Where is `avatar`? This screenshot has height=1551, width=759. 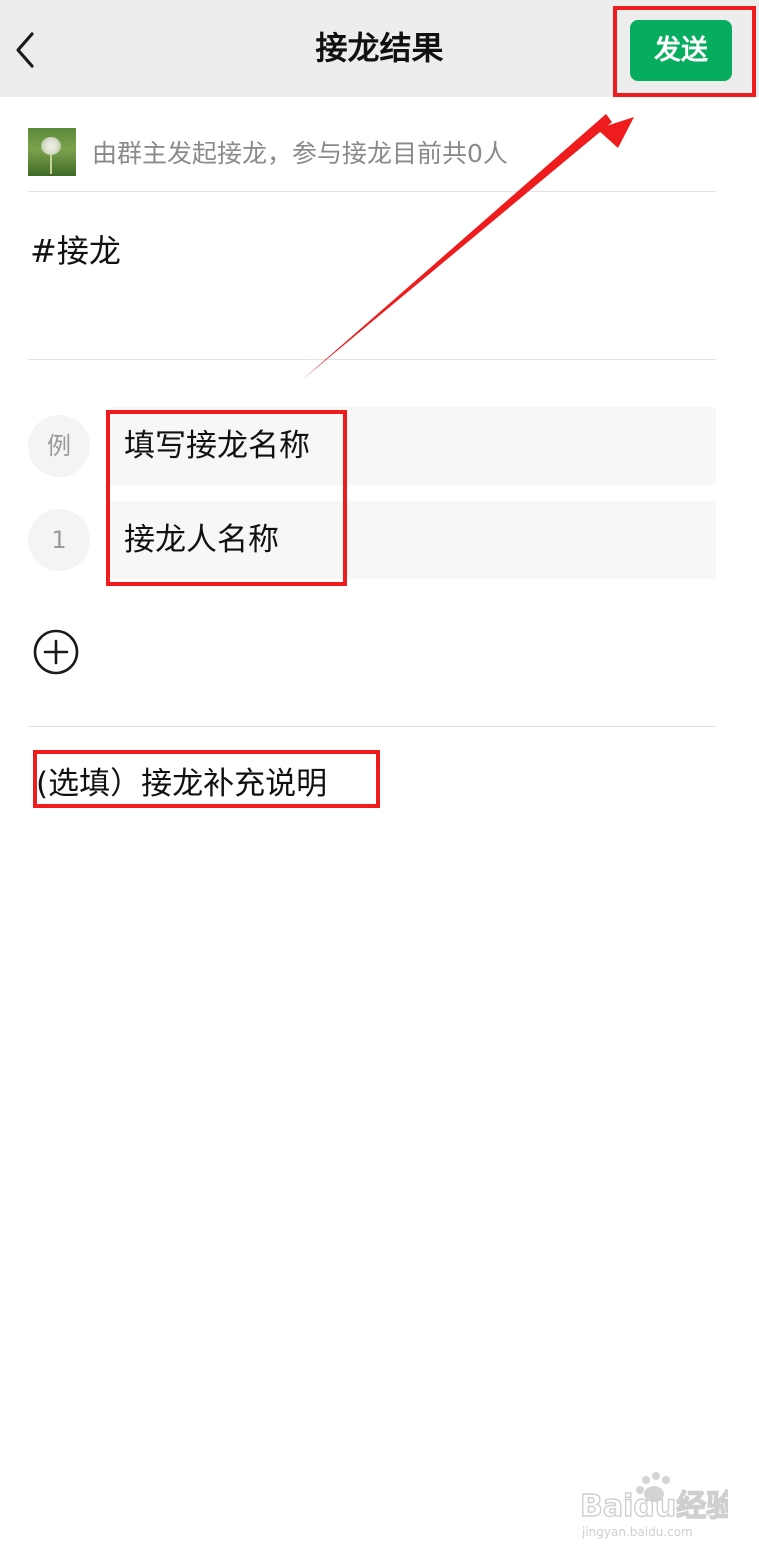 avatar is located at coordinates (52, 152).